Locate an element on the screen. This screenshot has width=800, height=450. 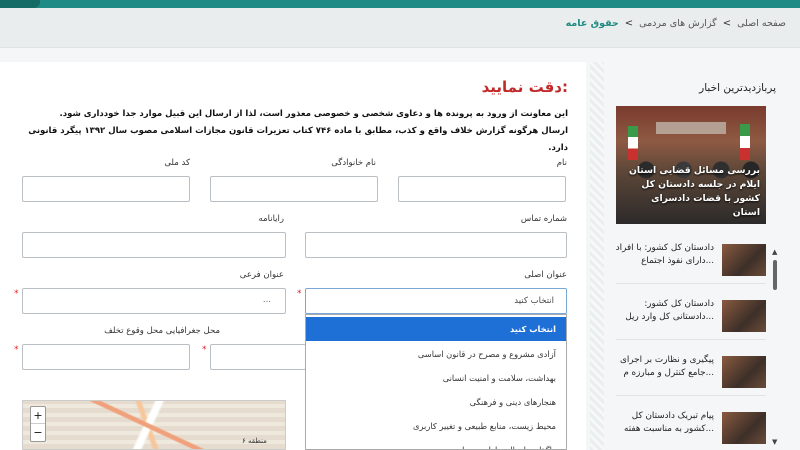
sub-topic-label: عنوان فرعی is located at coordinates (261, 275).